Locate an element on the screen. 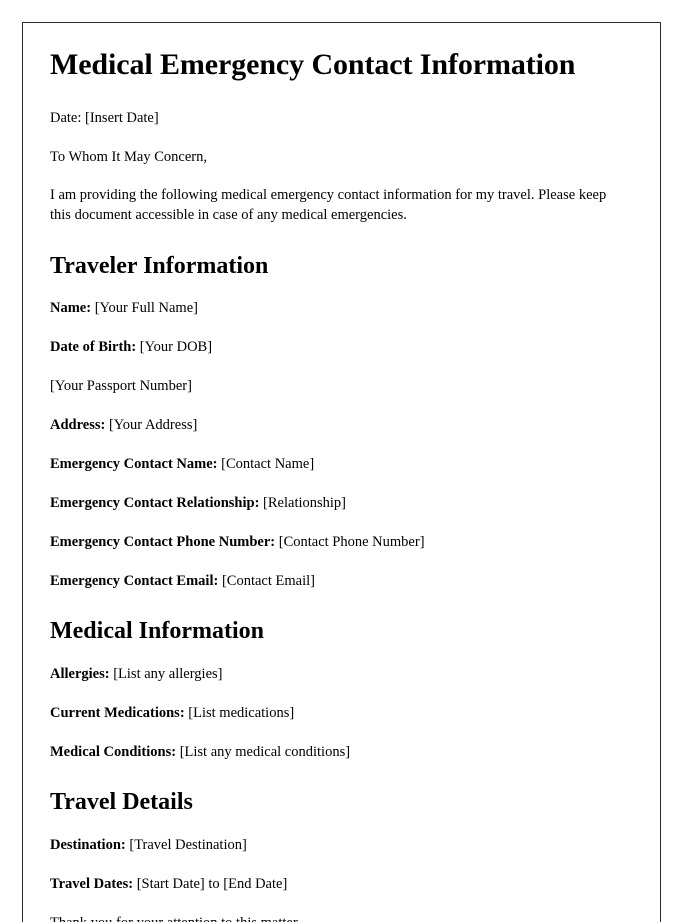 This screenshot has height=922, width=700. field-label: Current Medications: is located at coordinates (117, 713).